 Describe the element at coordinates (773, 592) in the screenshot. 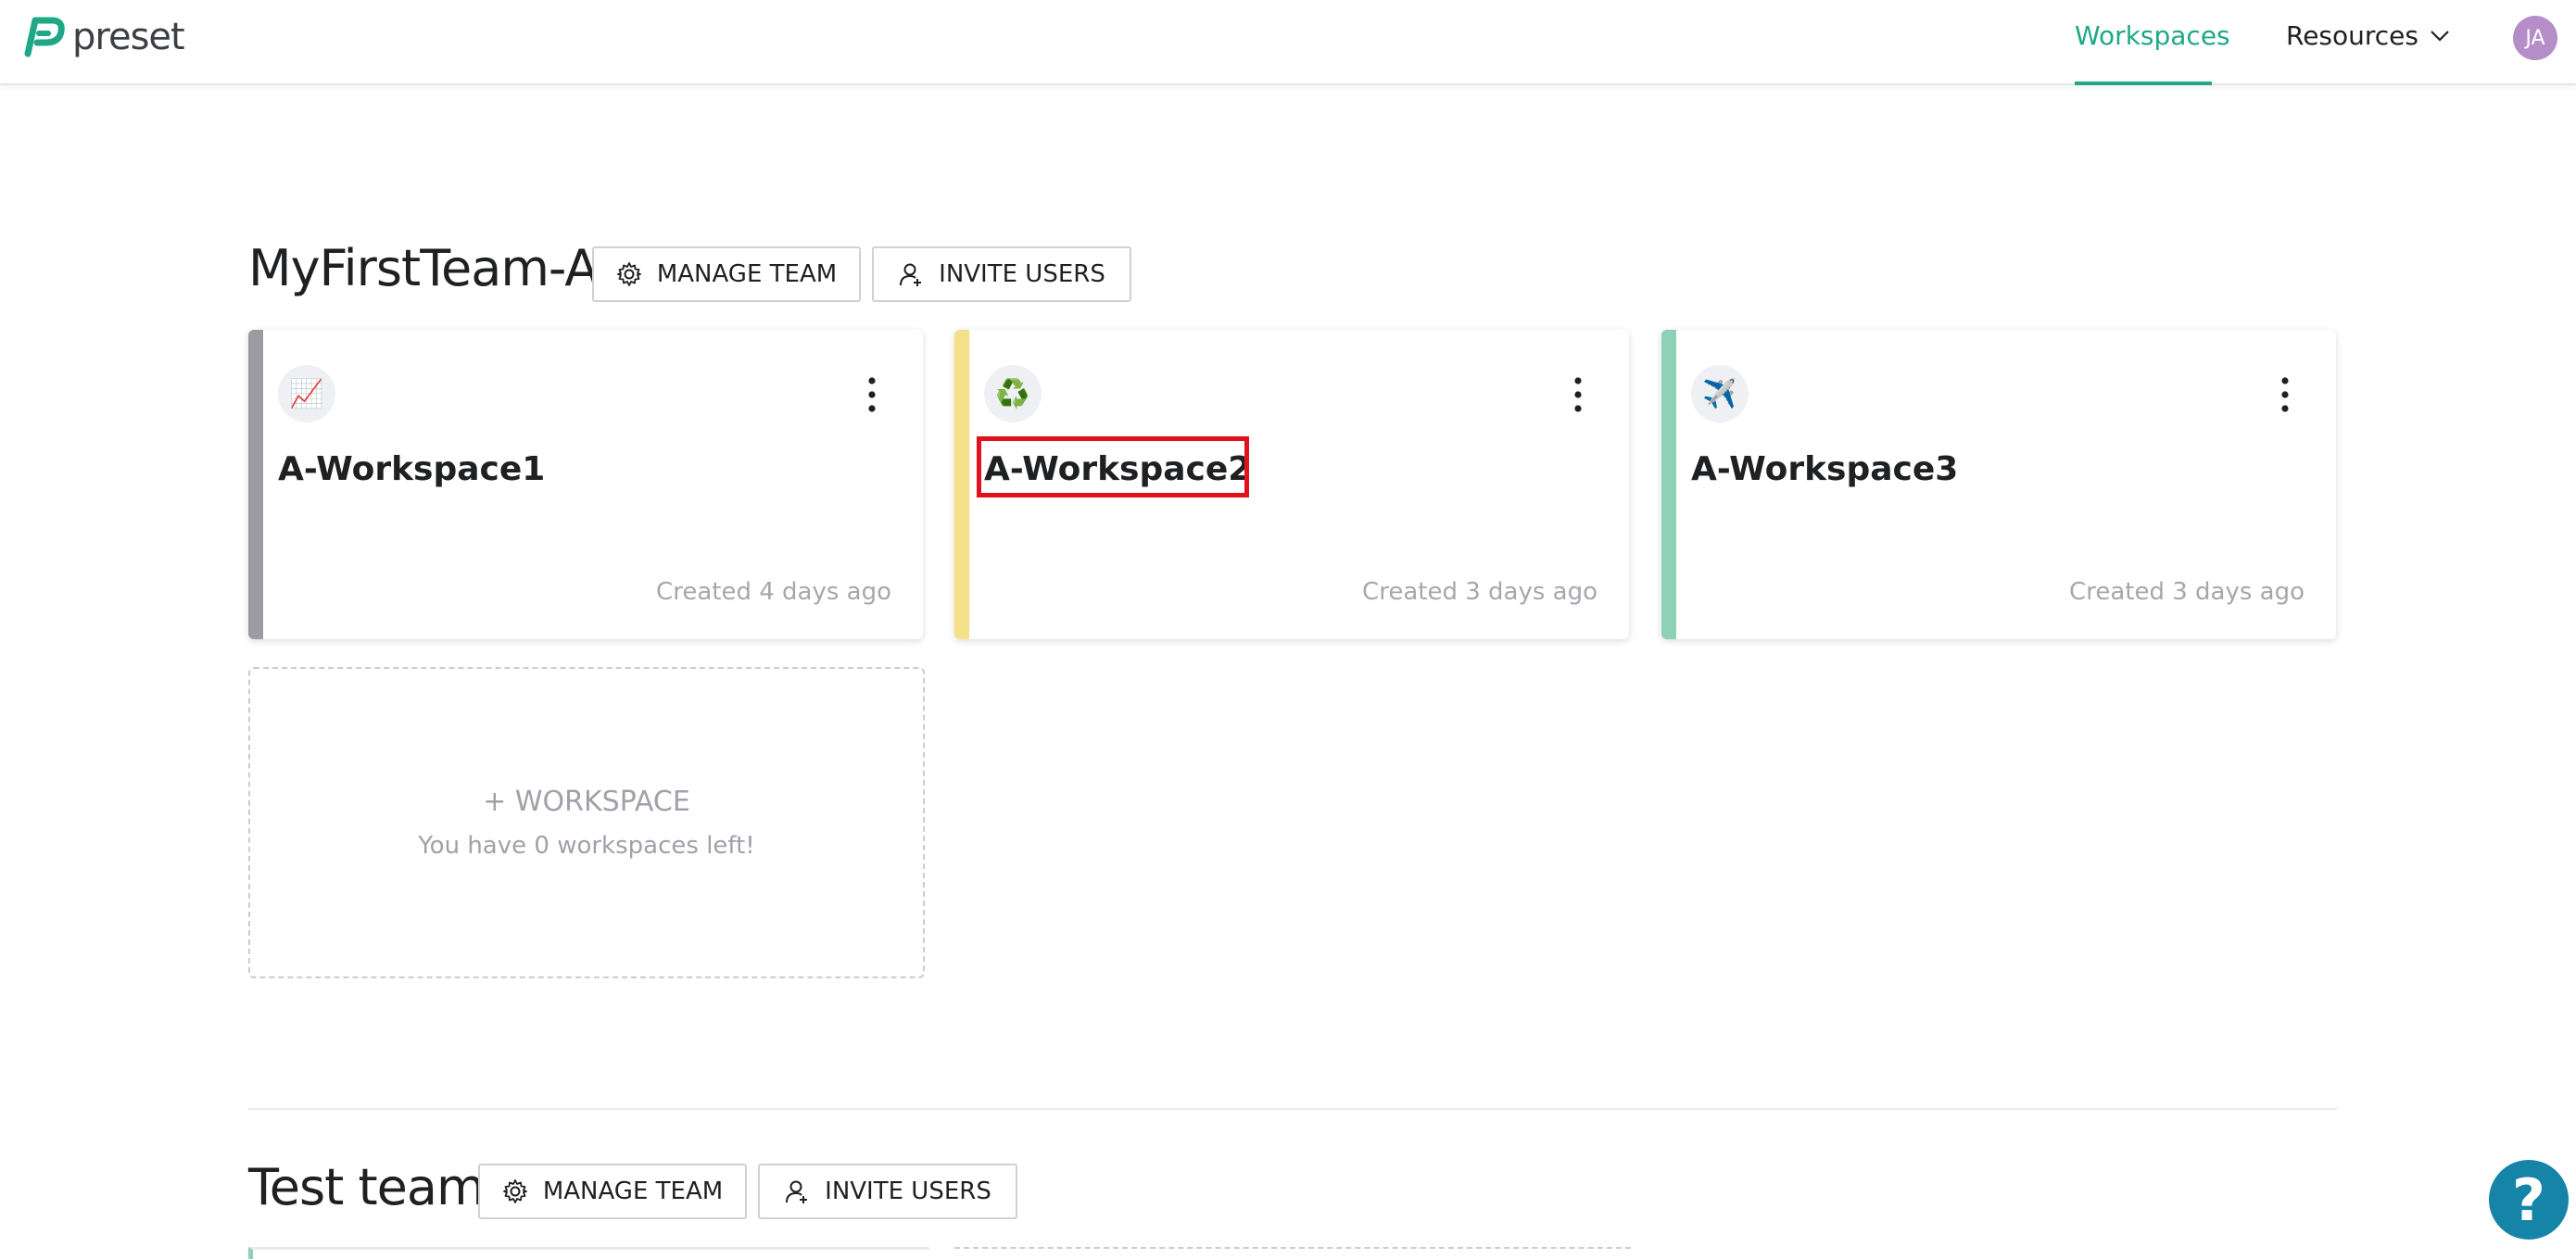

I see `workspace-created: Created 4 days ago` at that location.